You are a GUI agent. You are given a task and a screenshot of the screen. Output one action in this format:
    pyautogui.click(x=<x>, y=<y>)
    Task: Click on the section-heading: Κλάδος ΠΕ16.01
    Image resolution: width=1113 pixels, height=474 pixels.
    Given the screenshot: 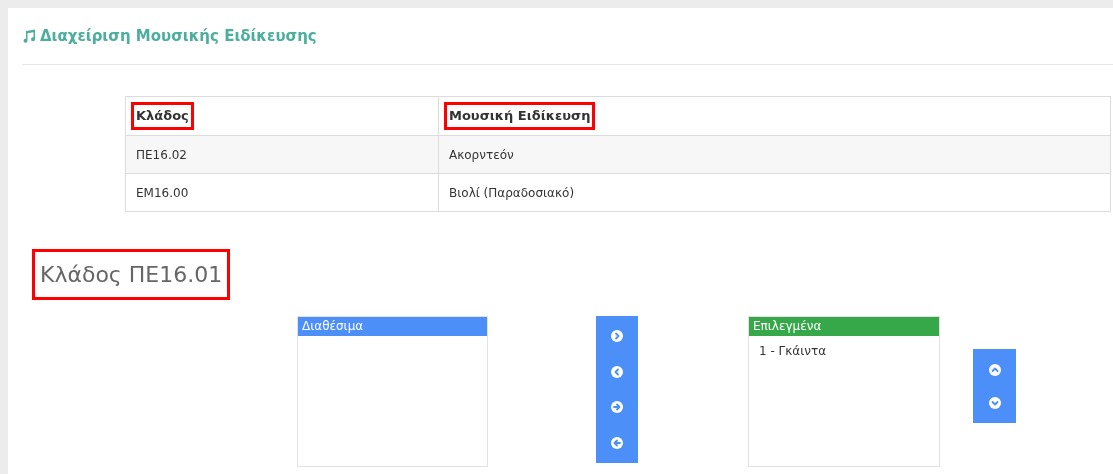 What is the action you would take?
    pyautogui.click(x=131, y=274)
    